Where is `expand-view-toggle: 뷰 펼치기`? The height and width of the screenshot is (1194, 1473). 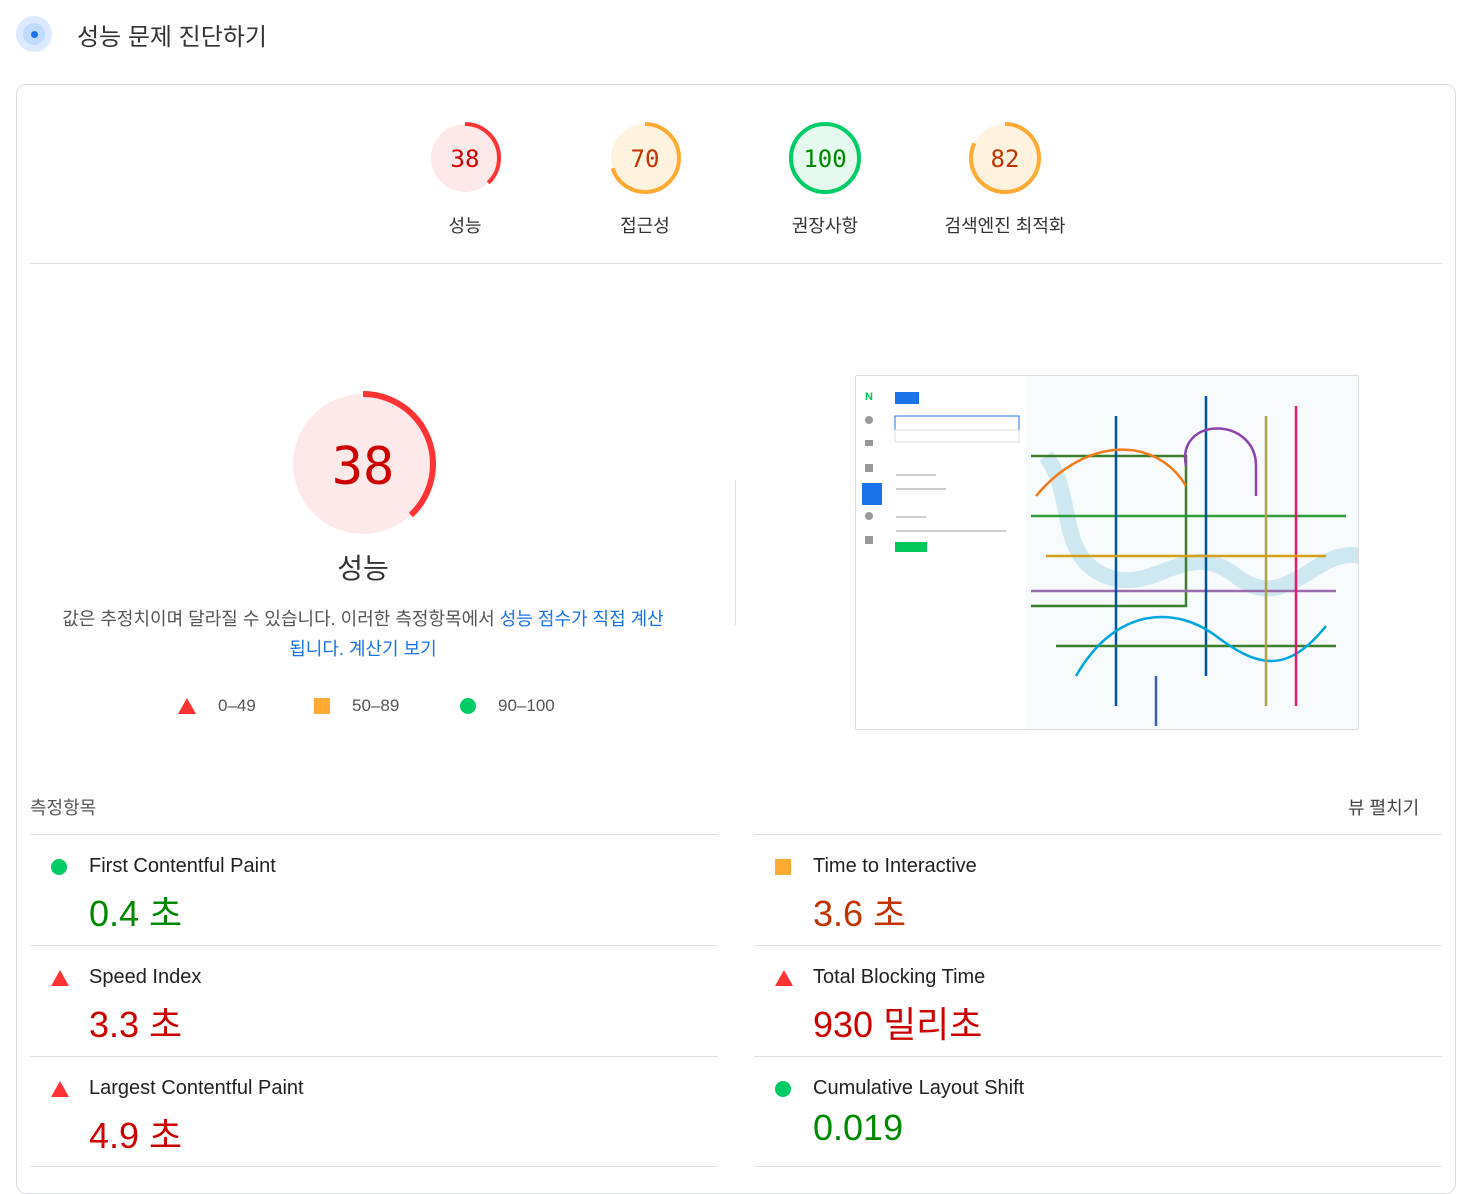
expand-view-toggle: 뷰 펼치기 is located at coordinates (1383, 807).